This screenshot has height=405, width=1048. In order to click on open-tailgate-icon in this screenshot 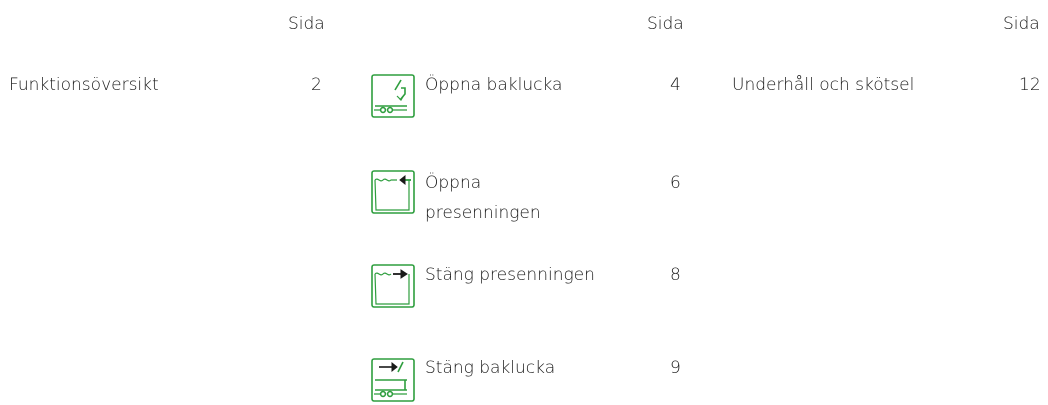, I will do `click(393, 96)`.